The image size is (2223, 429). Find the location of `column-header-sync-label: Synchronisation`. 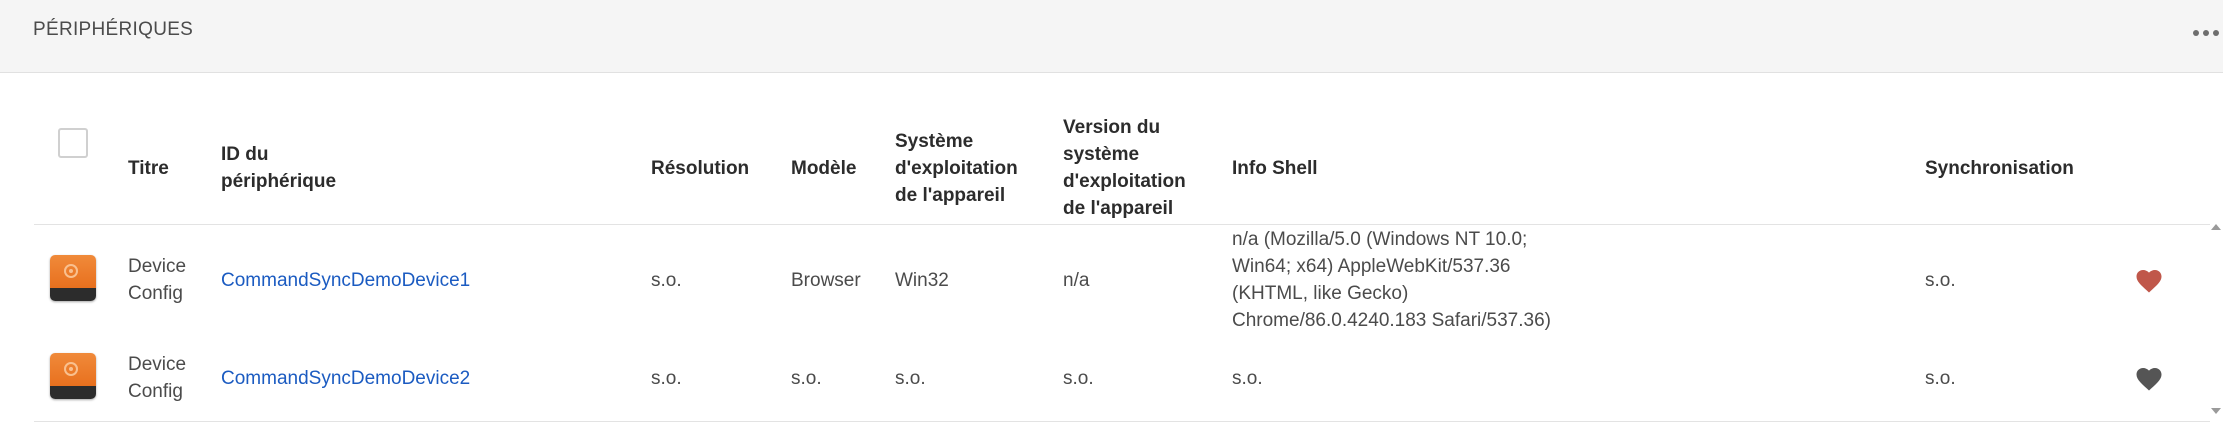

column-header-sync-label: Synchronisation is located at coordinates (1999, 168).